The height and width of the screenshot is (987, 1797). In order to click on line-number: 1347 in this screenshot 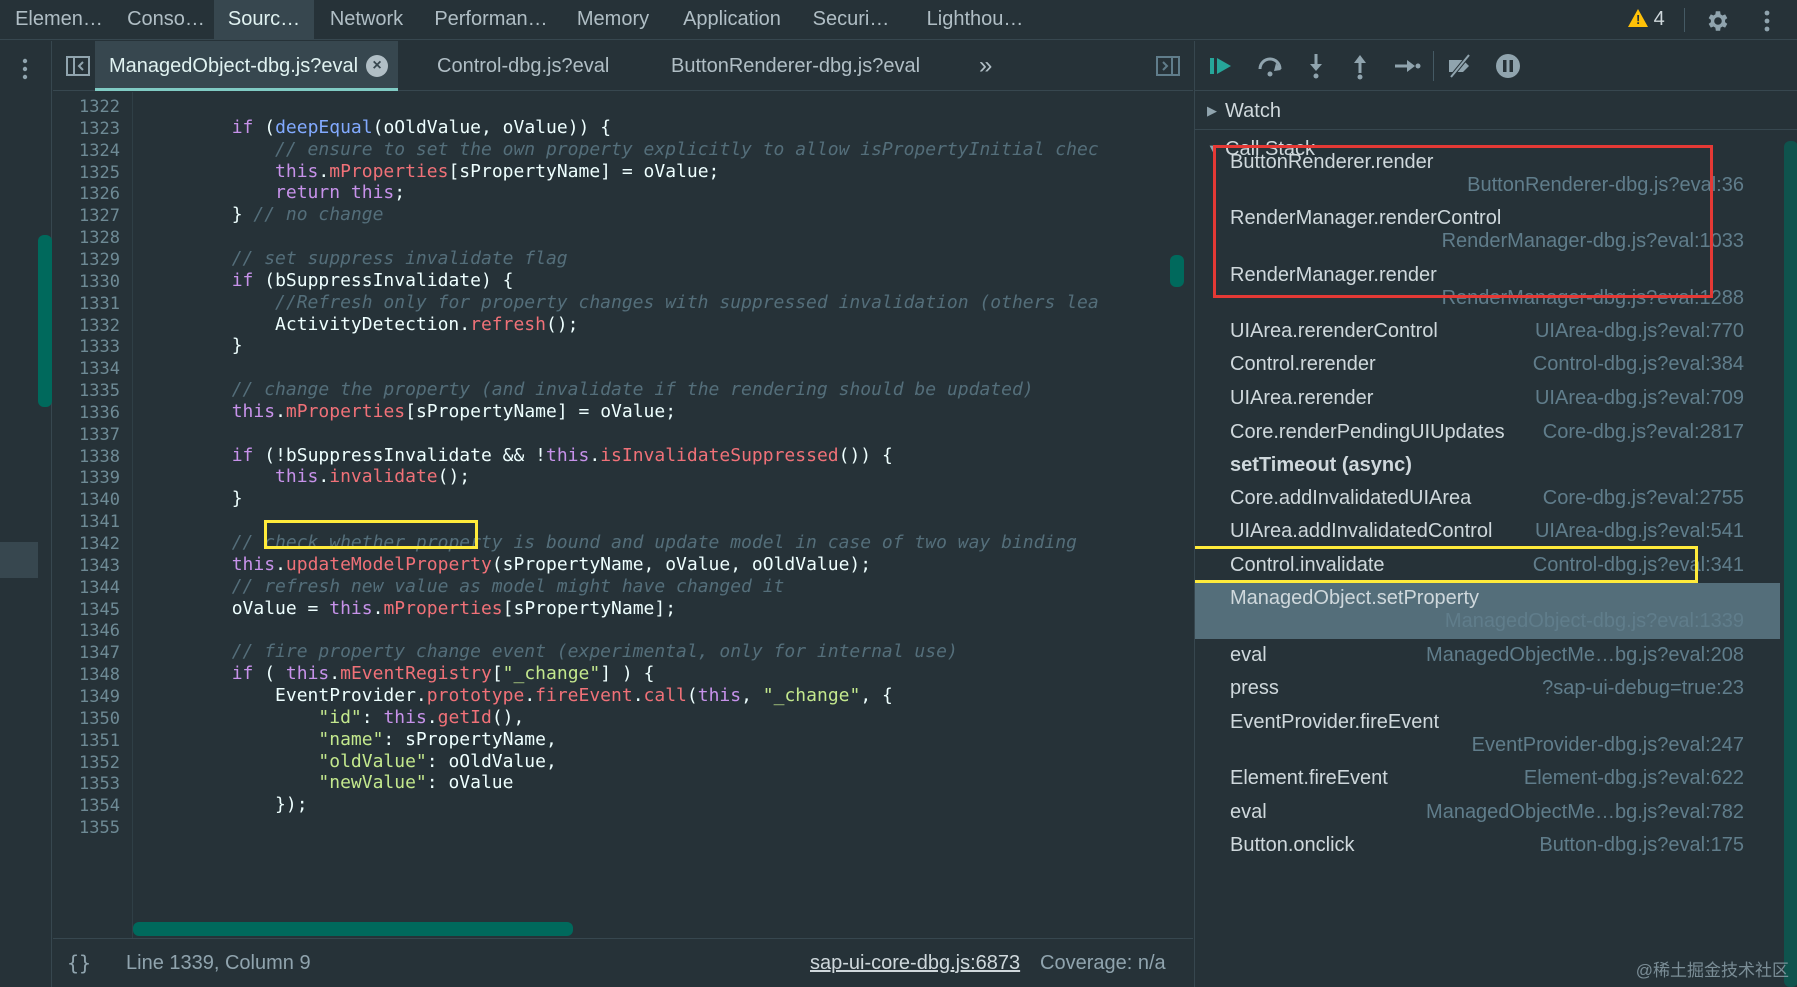, I will do `click(99, 653)`.